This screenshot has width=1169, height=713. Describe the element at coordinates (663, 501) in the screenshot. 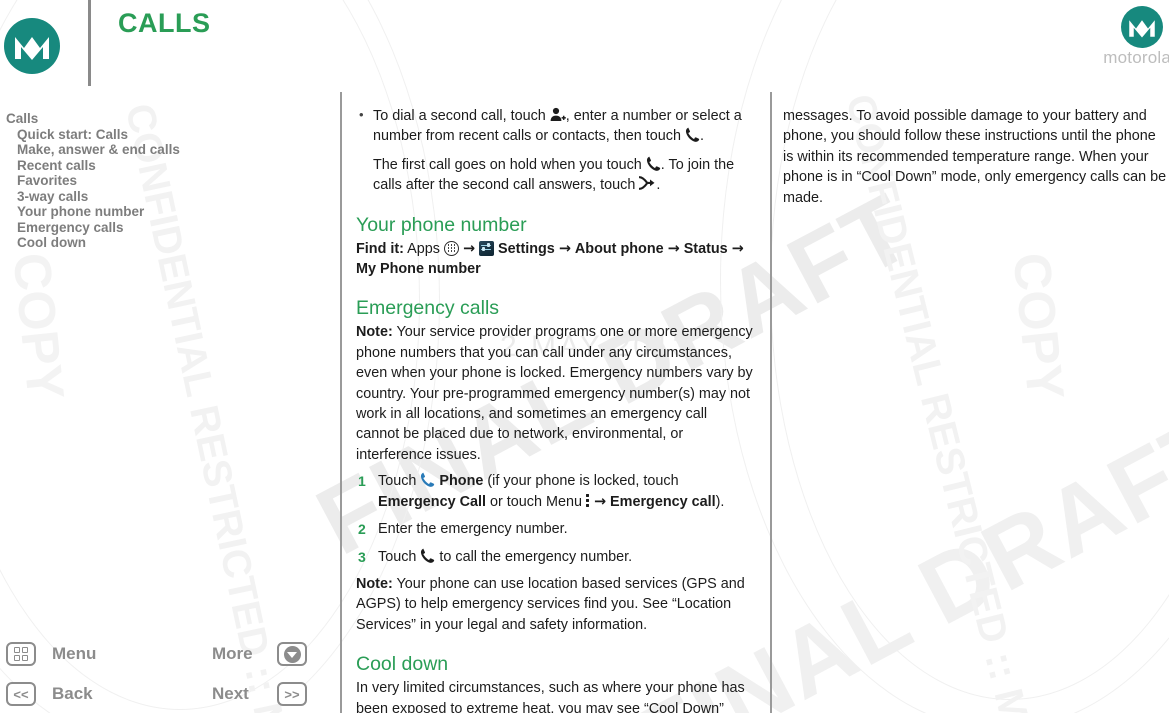

I see `step-1-text-6: Emergency call` at that location.